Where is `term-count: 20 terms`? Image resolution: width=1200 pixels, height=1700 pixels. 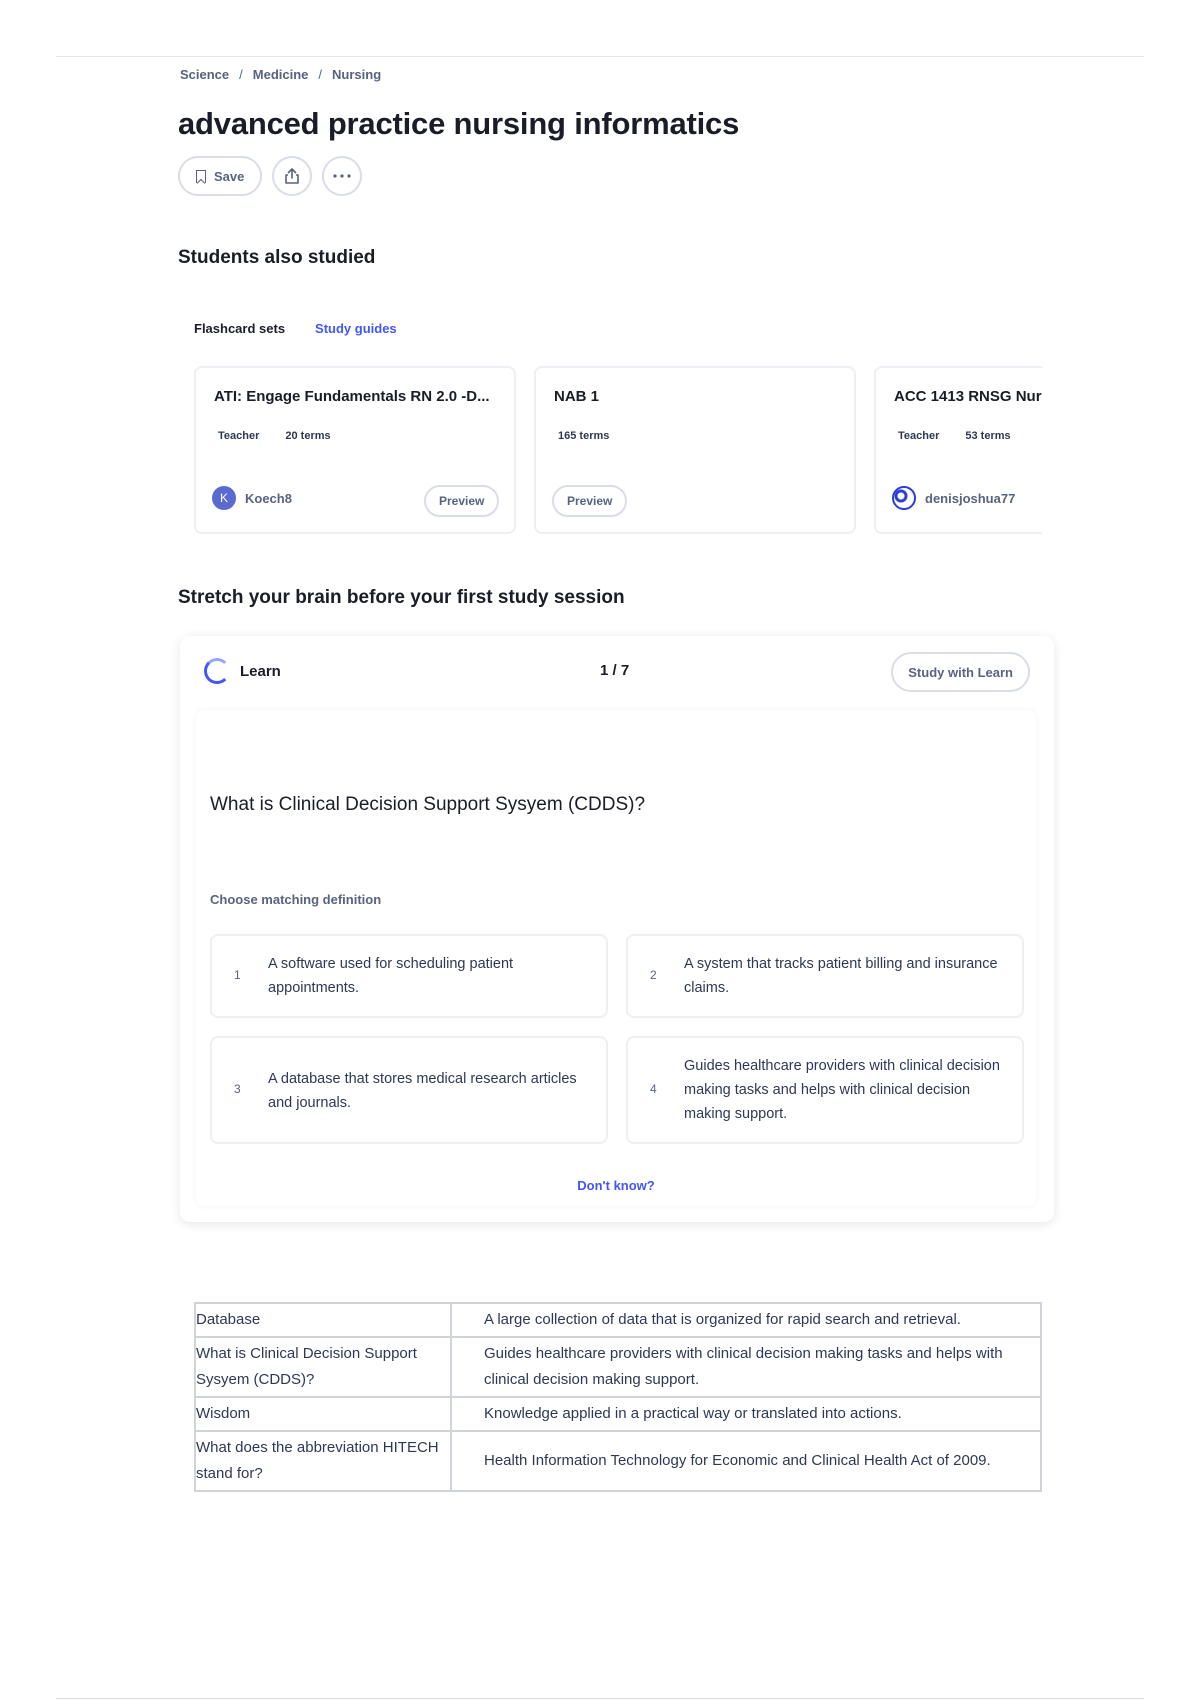 term-count: 20 terms is located at coordinates (308, 436).